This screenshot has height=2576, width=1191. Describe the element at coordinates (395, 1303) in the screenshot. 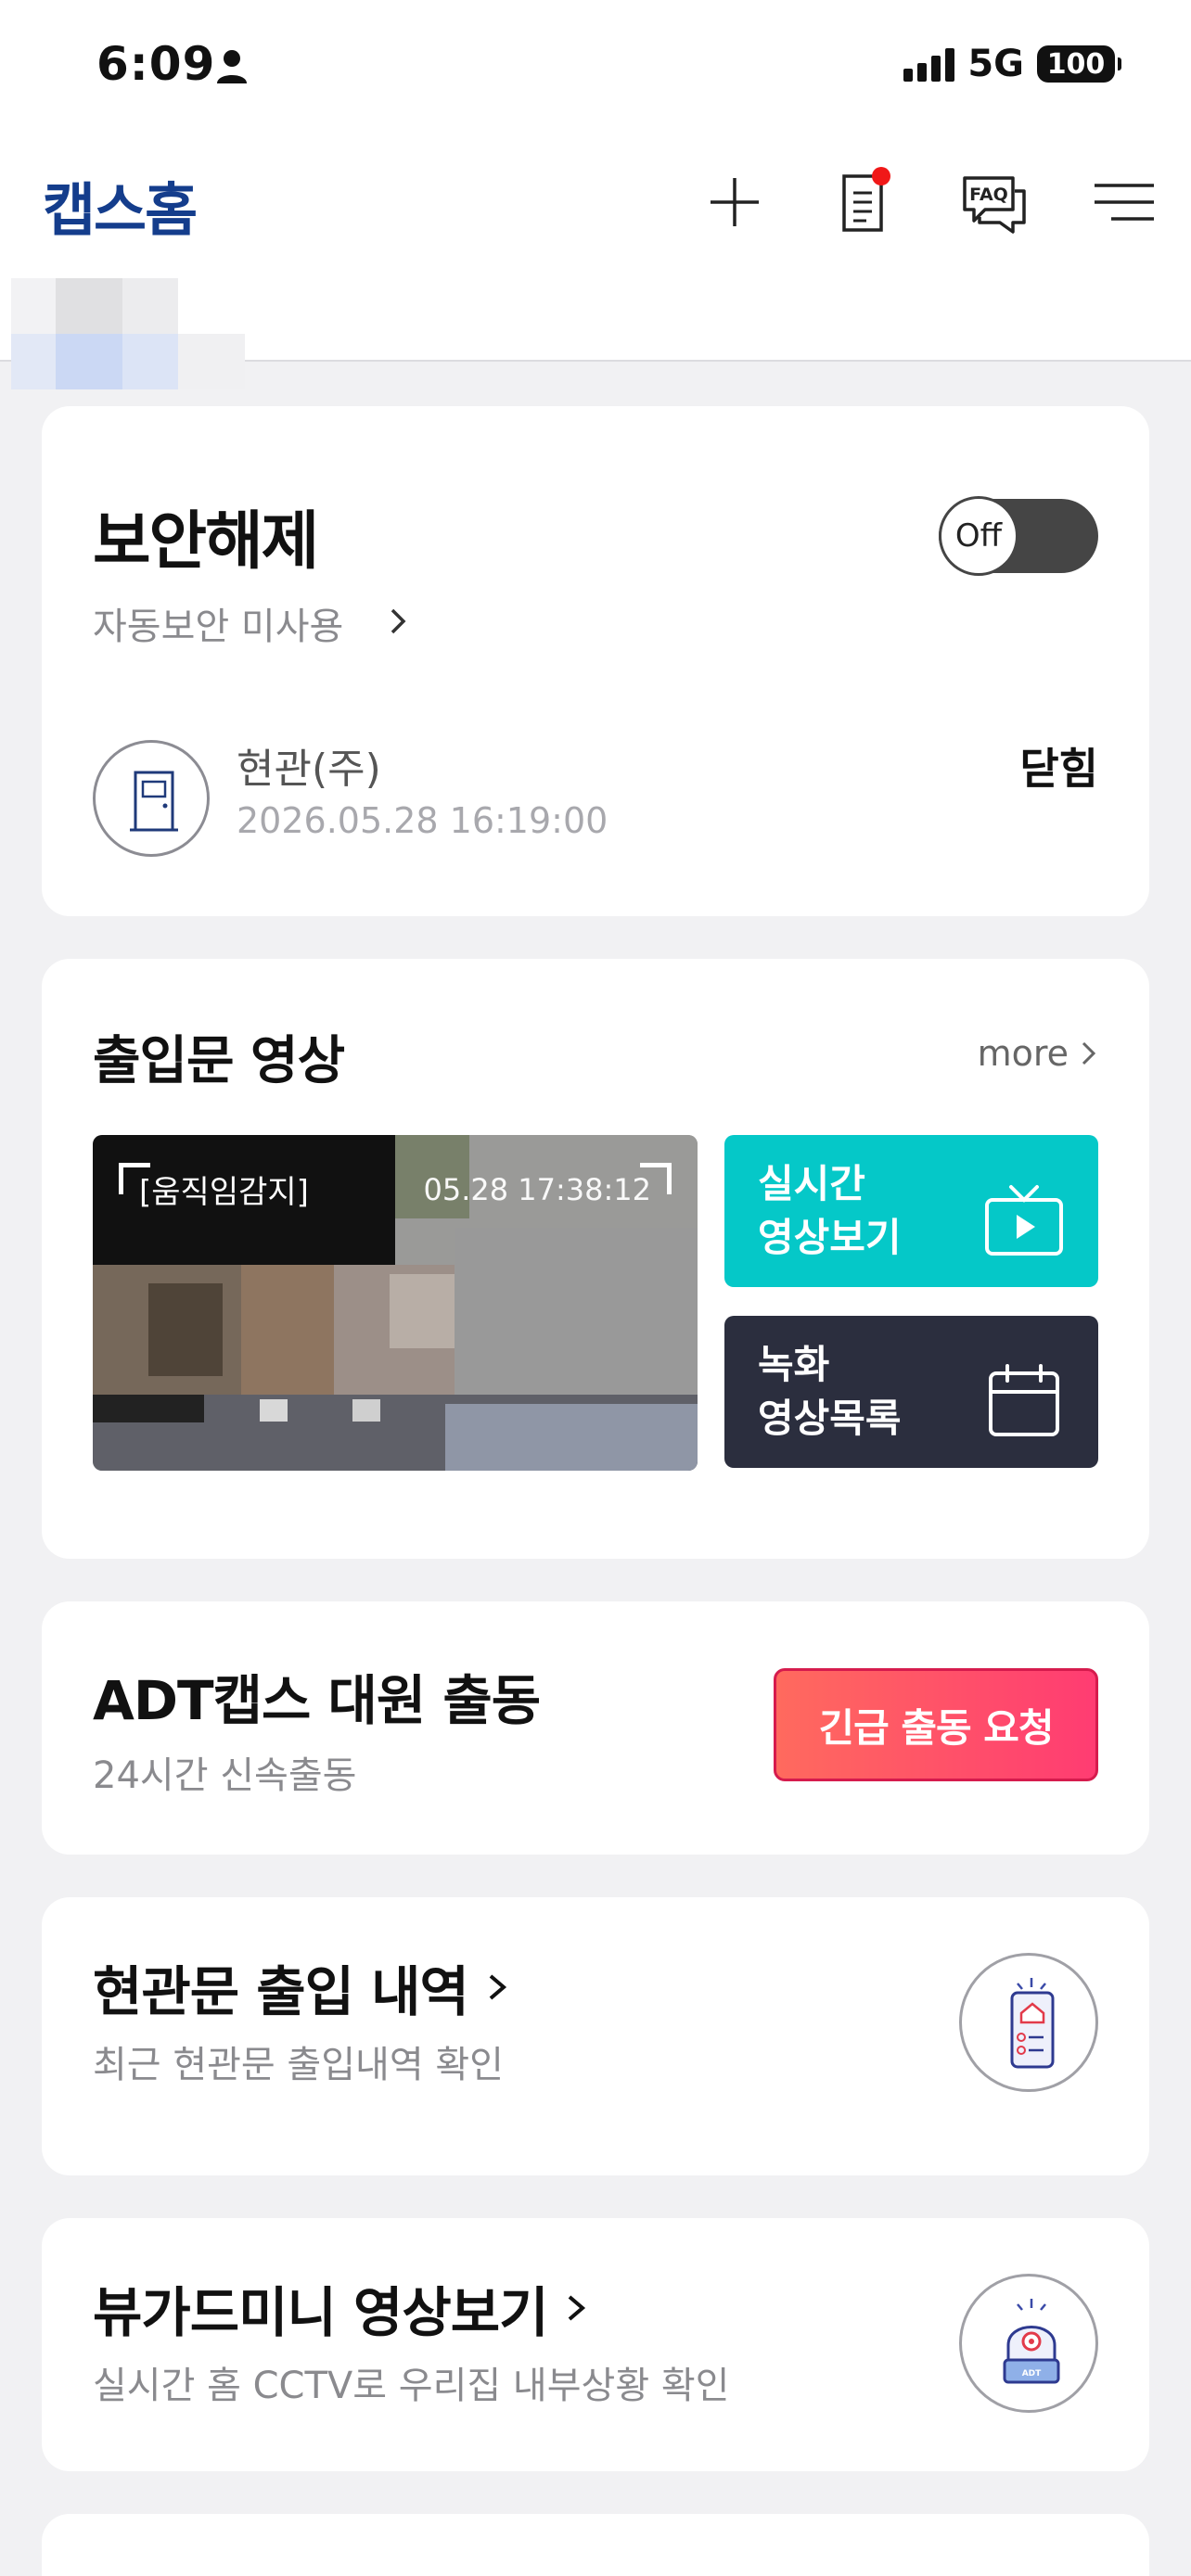

I see `video-thumbnail: [움직임감지] 05.28 17:38:12` at that location.